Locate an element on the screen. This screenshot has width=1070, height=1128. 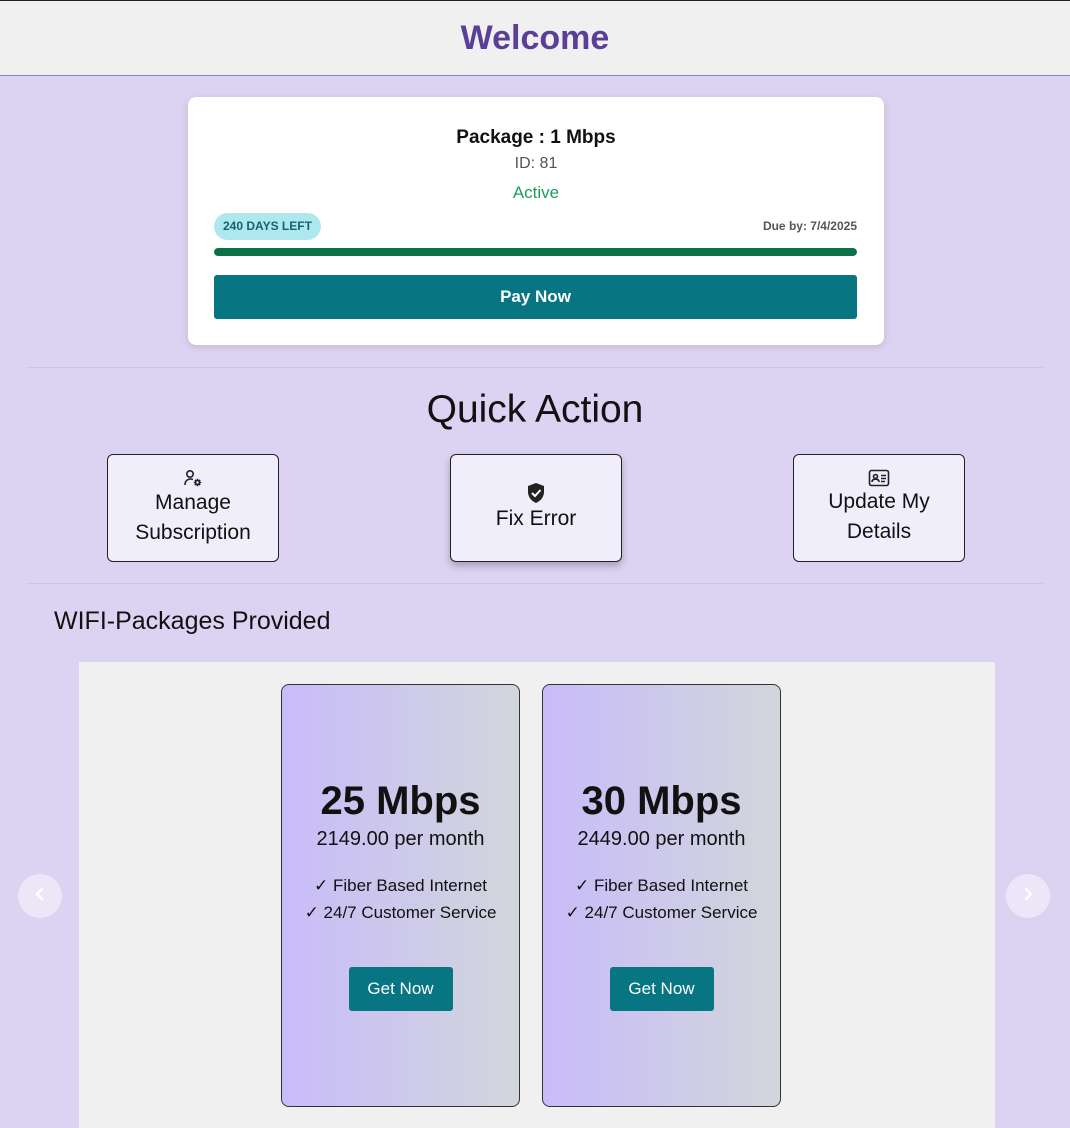
update-details-button: Update My Details is located at coordinates (879, 508).